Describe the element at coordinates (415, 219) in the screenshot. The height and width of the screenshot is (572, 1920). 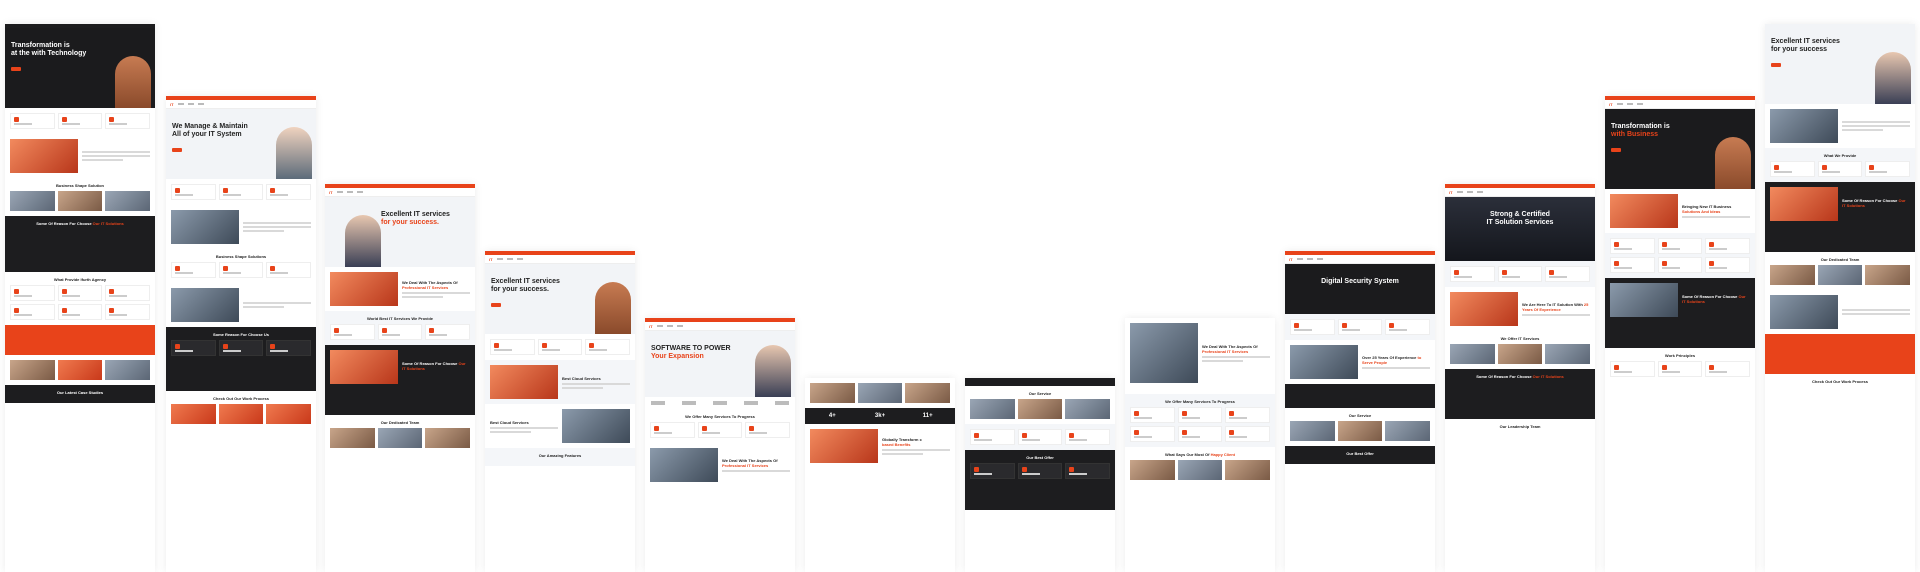
I see `hero-title: Excellent IT services for your success.` at that location.